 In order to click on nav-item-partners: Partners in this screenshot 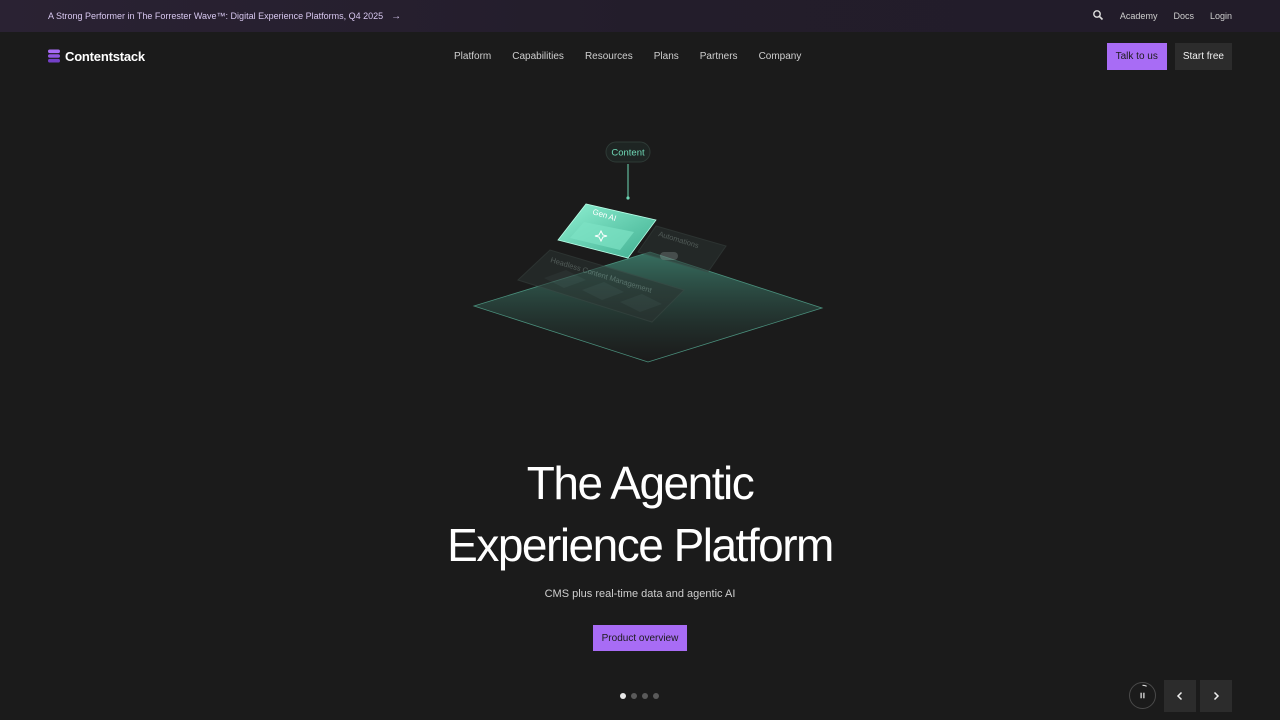, I will do `click(719, 56)`.